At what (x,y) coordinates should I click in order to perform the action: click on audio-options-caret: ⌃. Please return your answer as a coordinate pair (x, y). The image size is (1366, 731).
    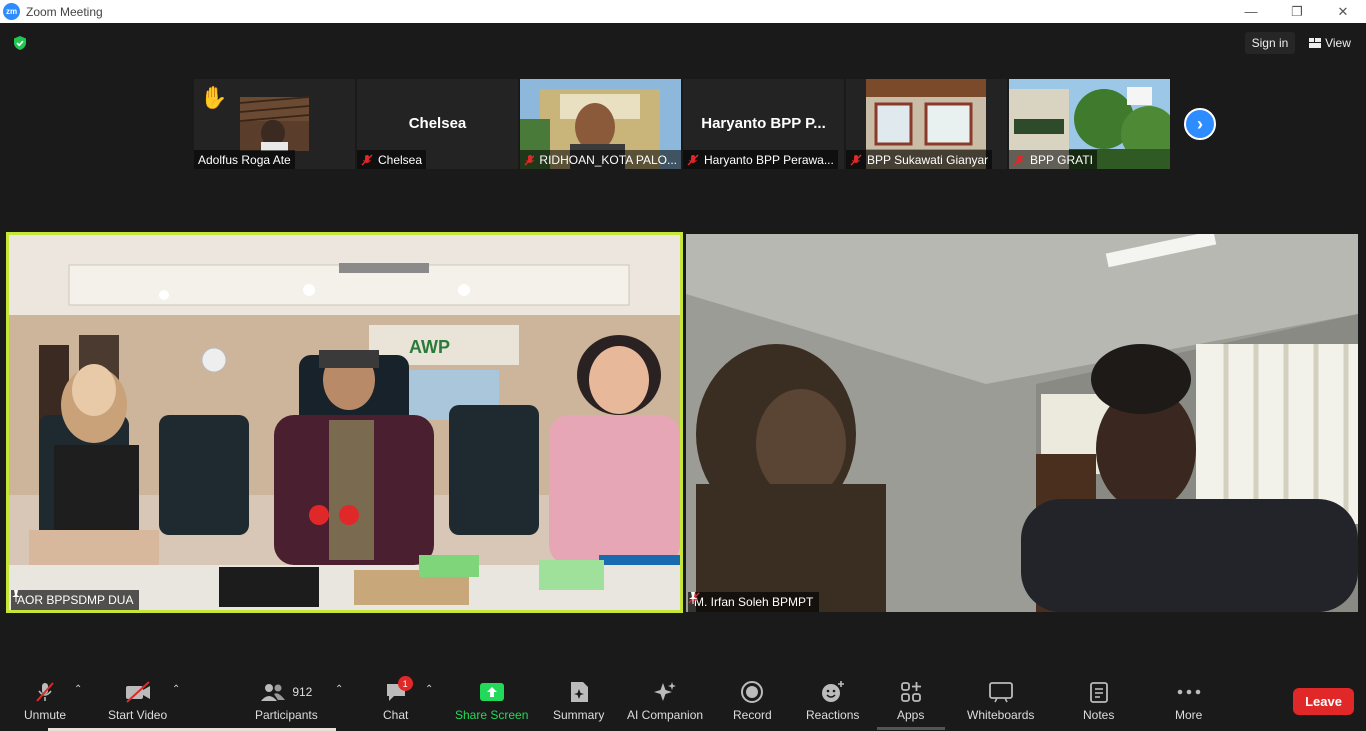
    Looking at the image, I should click on (78, 689).